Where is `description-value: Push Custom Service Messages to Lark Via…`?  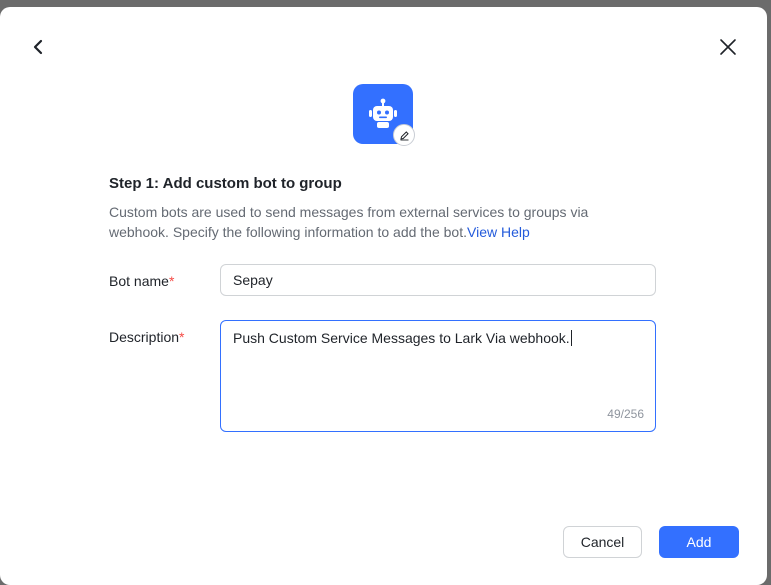 description-value: Push Custom Service Messages to Lark Via… is located at coordinates (401, 338).